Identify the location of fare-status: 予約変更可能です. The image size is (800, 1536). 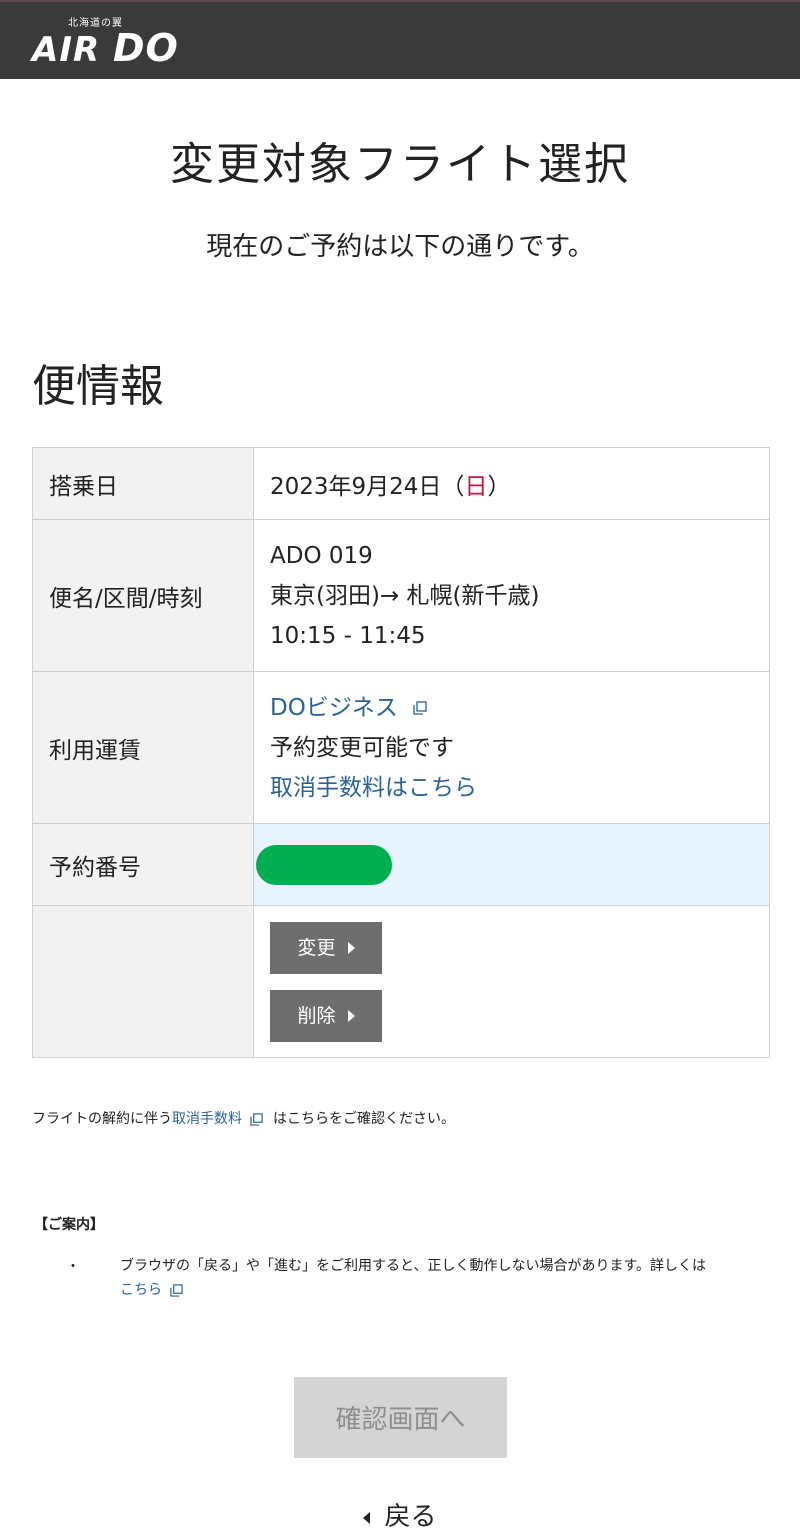
(362, 747).